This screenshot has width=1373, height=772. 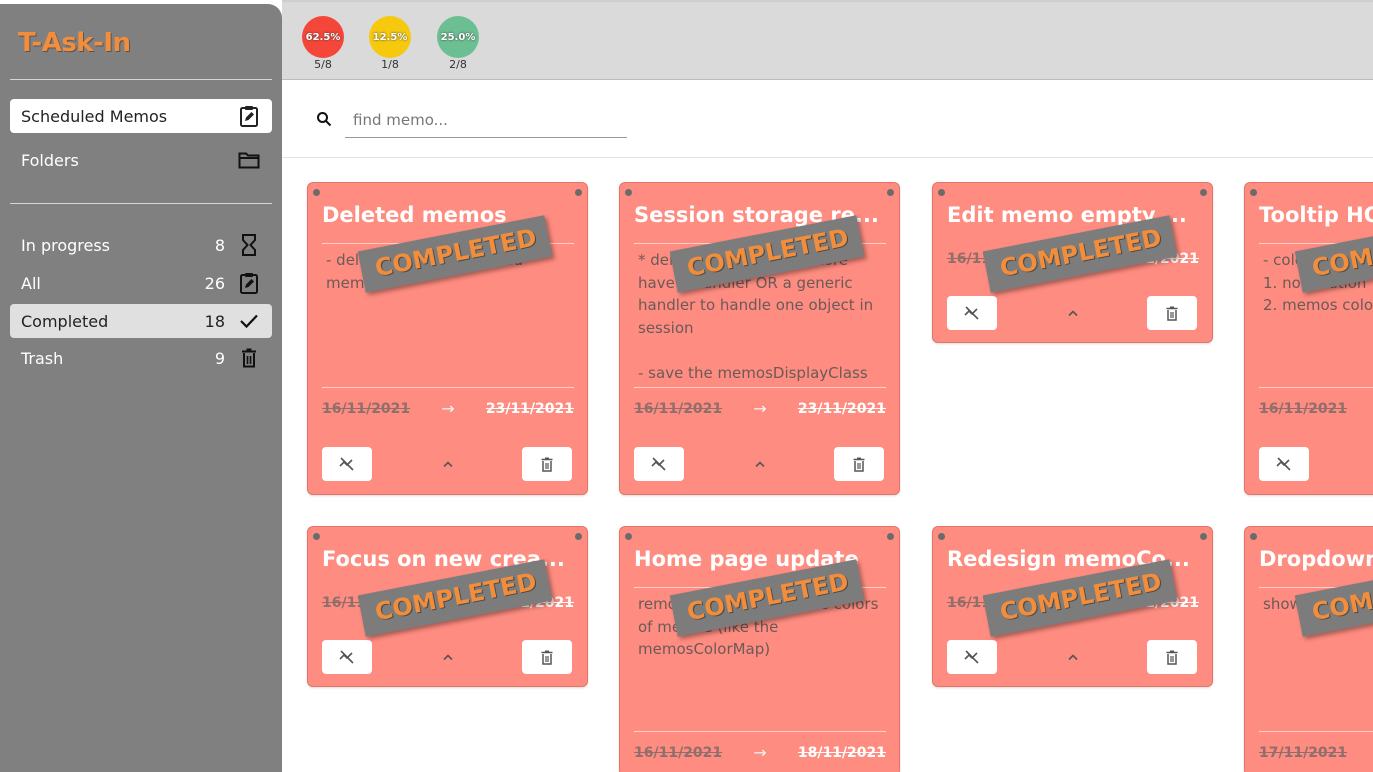 I want to click on hourglass-icon, so click(x=249, y=245).